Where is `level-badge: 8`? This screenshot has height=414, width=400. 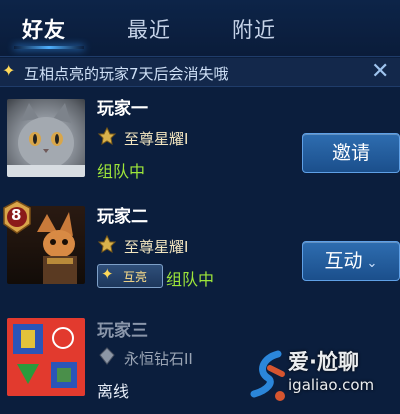 level-badge: 8 is located at coordinates (17, 217).